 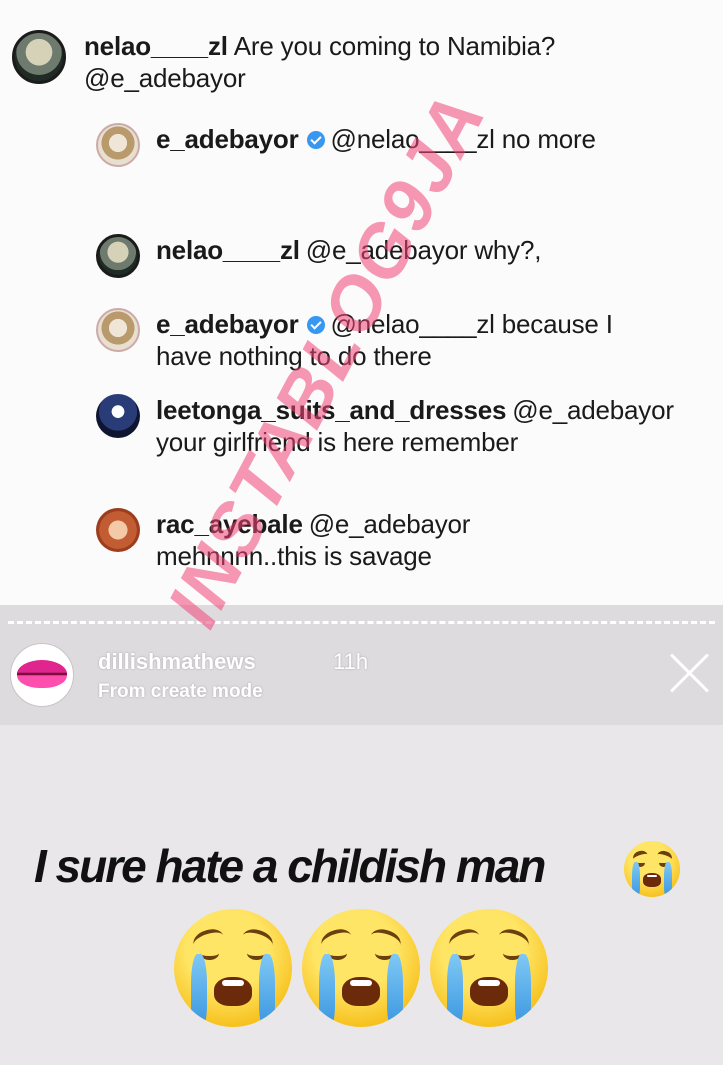 What do you see at coordinates (177, 662) in the screenshot?
I see `story-username: dillishmathews` at bounding box center [177, 662].